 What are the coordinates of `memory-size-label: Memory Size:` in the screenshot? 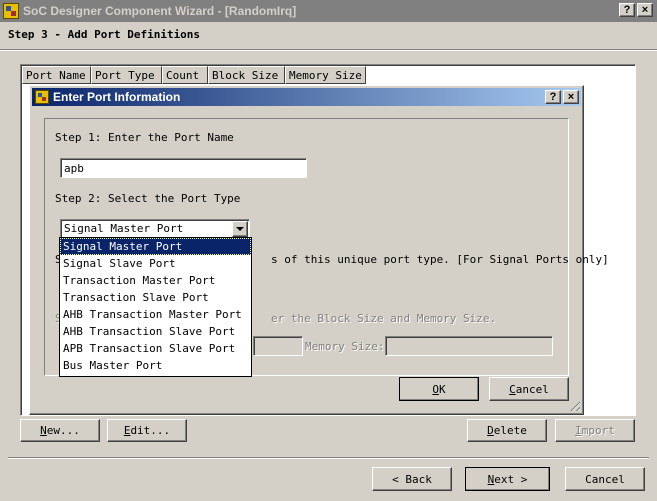 It's located at (345, 346).